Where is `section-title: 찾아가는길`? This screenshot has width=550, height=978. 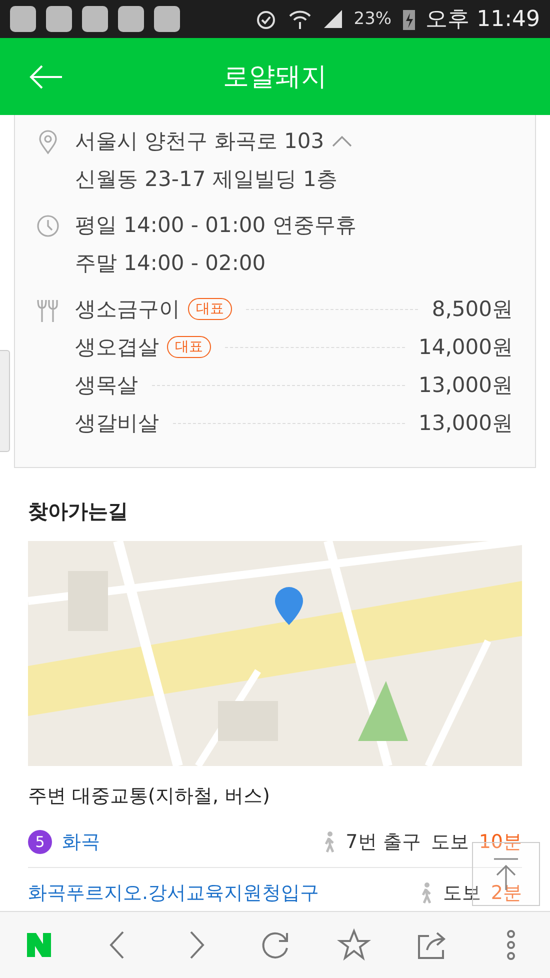 section-title: 찾아가는길 is located at coordinates (78, 511).